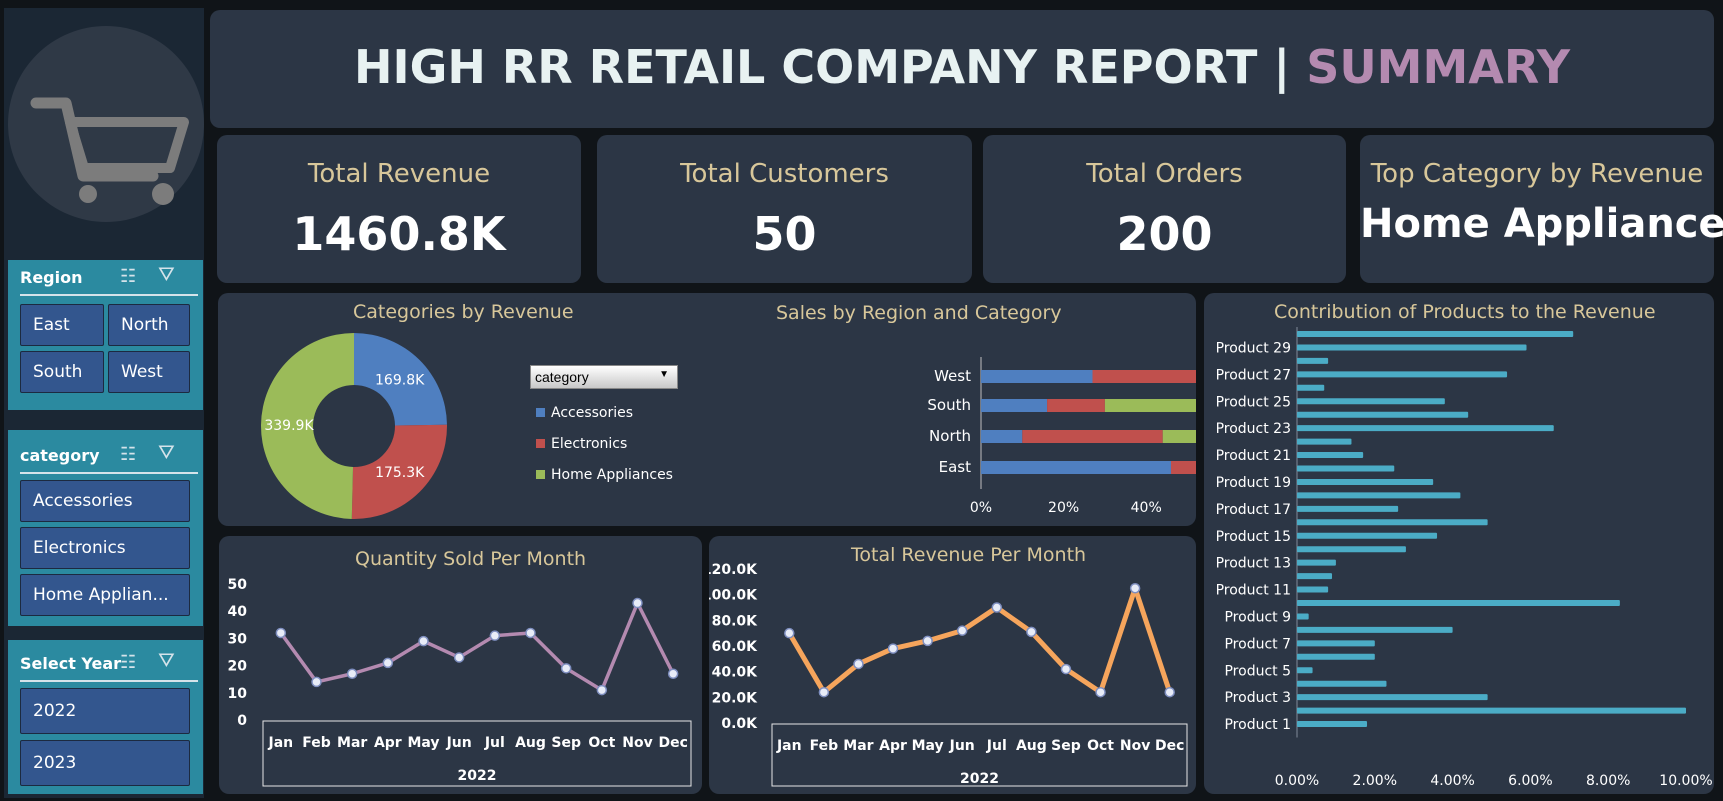 The width and height of the screenshot is (1723, 801). I want to click on year-2023-button: 2023, so click(105, 763).